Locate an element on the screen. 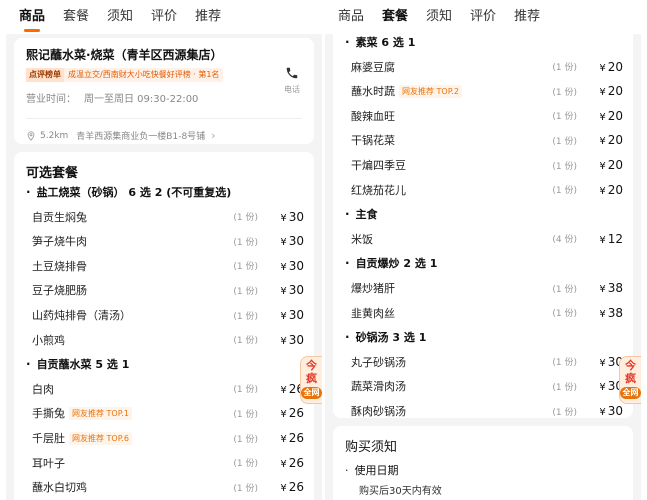 This screenshot has width=647, height=500. menu-item-row: 蘸水时蔬 网友推荐 TOP.2 (1 份) ¥20 is located at coordinates (489, 91).